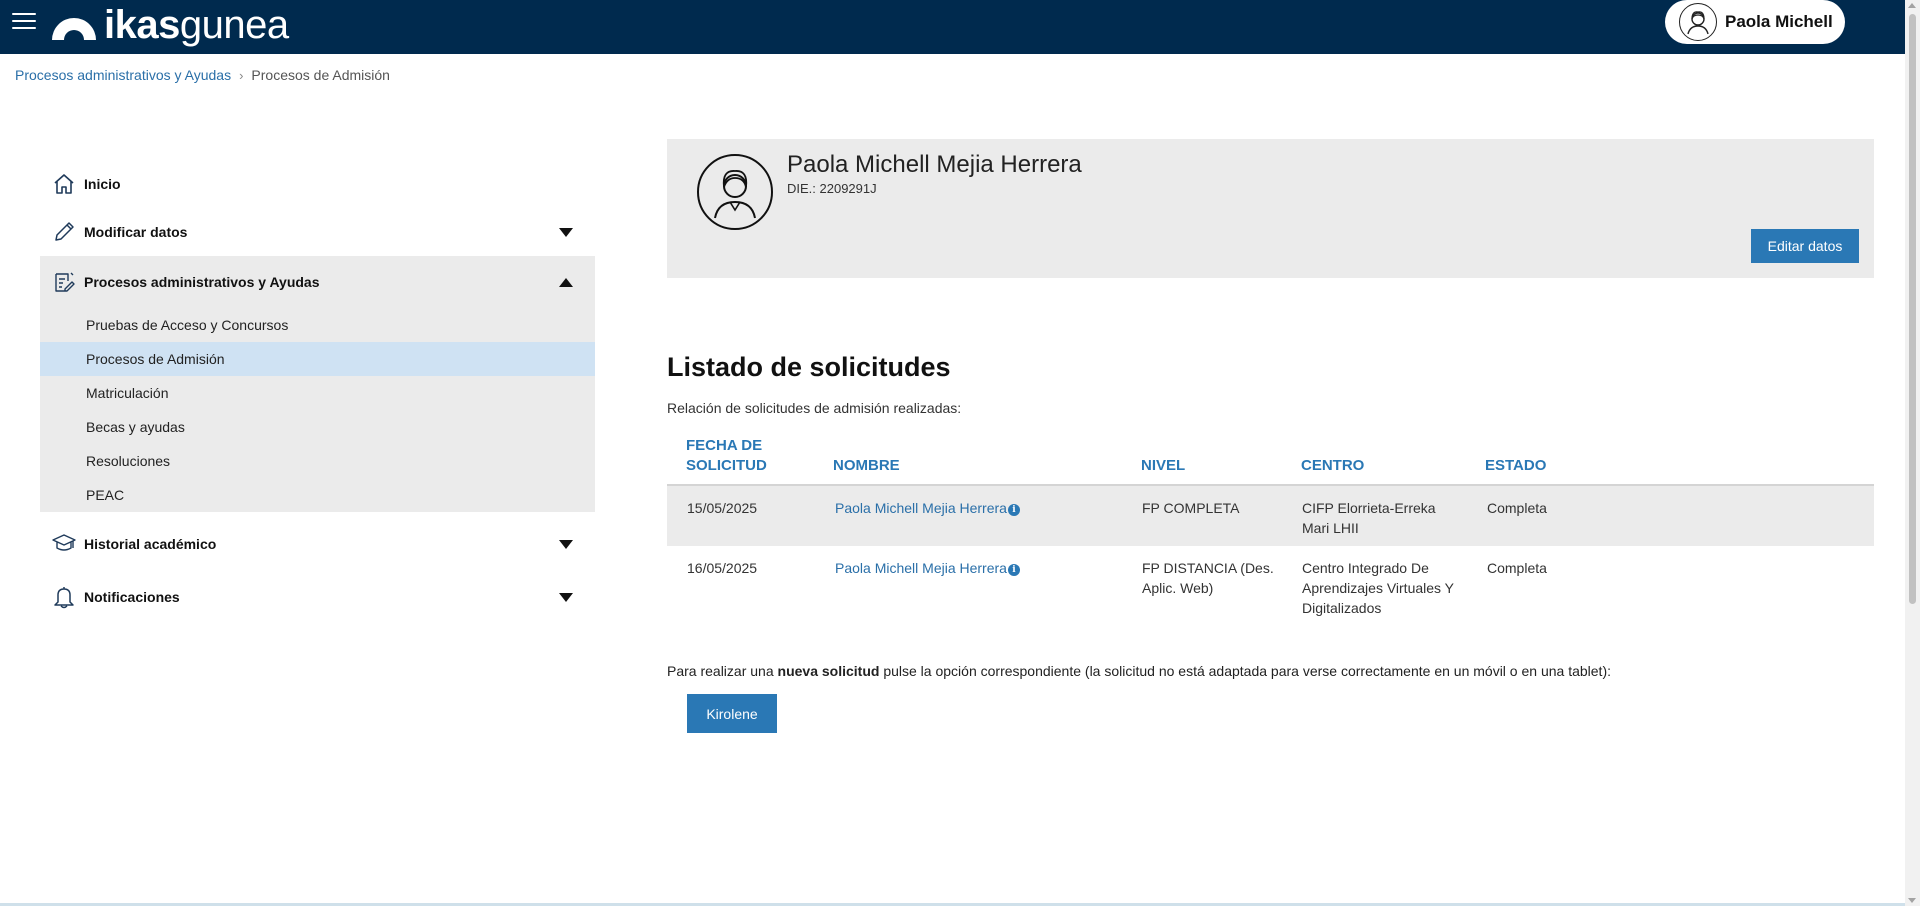  Describe the element at coordinates (1330, 528) in the screenshot. I see `cell-centro-line2: Mari LHII` at that location.